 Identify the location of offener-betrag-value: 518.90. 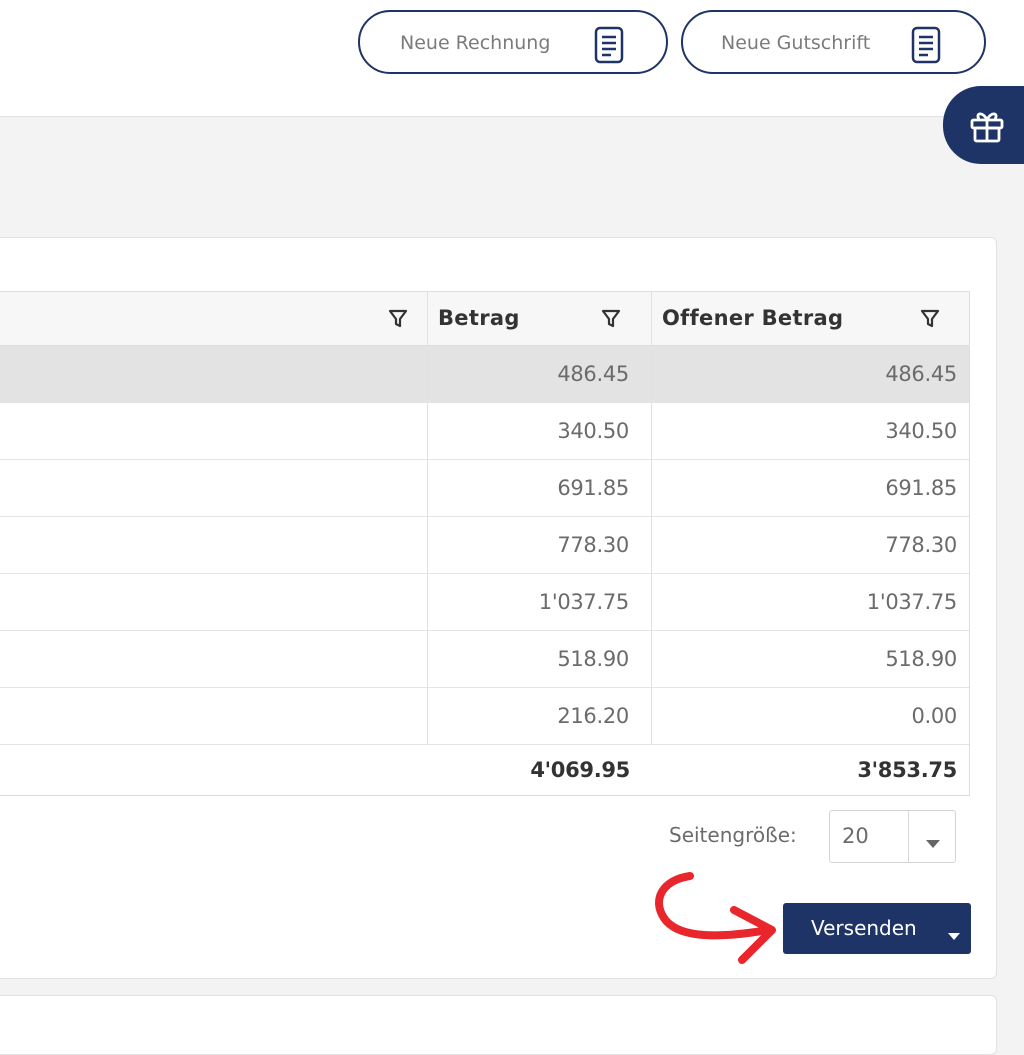
(921, 659).